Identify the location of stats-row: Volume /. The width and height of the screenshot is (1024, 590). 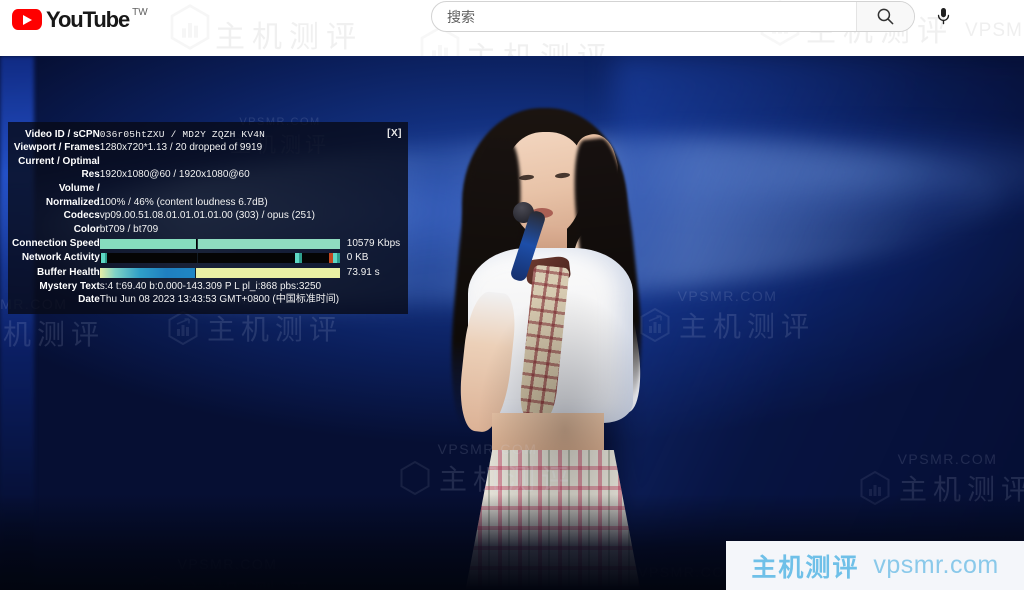
(206, 189).